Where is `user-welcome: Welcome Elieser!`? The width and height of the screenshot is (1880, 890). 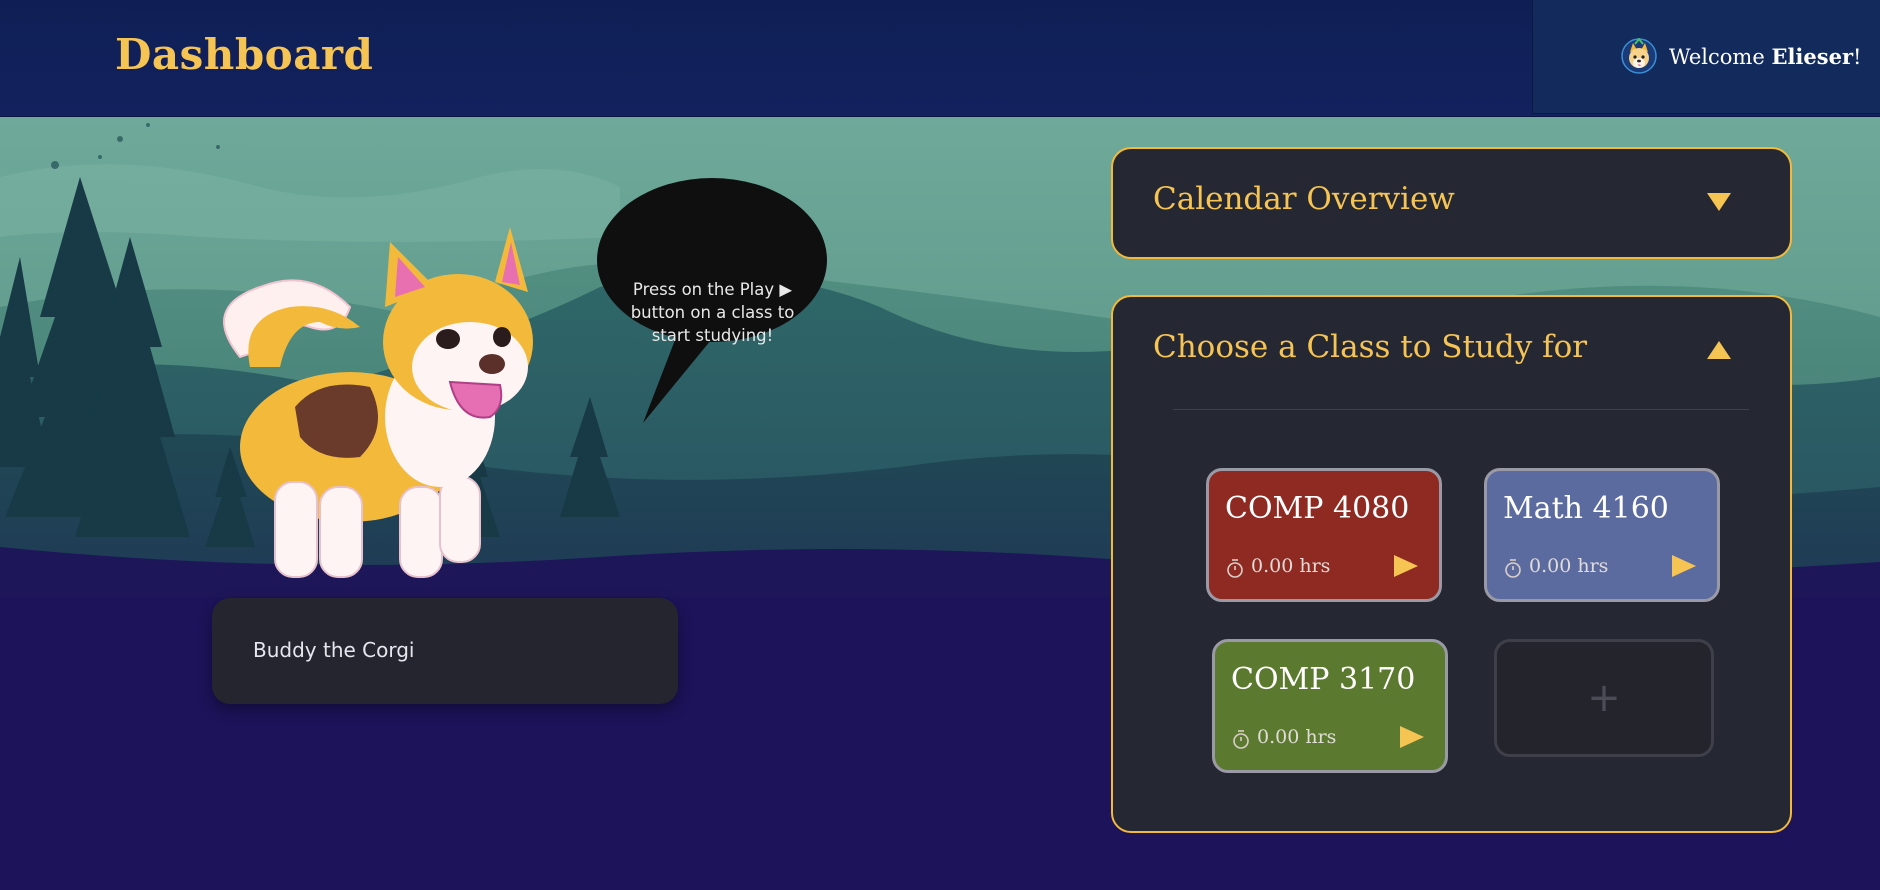
user-welcome: Welcome Elieser! is located at coordinates (1706, 57).